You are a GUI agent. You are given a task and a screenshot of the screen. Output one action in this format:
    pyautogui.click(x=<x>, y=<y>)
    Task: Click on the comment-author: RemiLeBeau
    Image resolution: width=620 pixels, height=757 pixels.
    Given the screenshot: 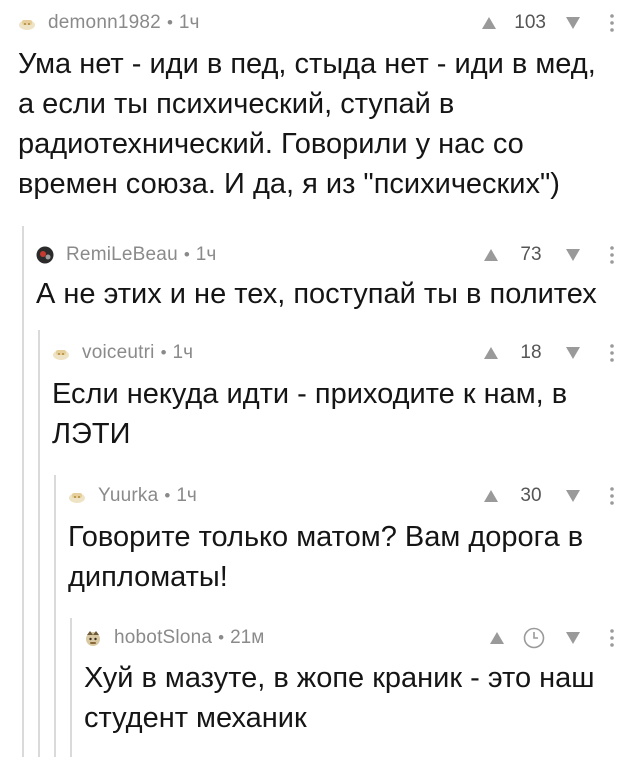 What is the action you would take?
    pyautogui.click(x=122, y=255)
    